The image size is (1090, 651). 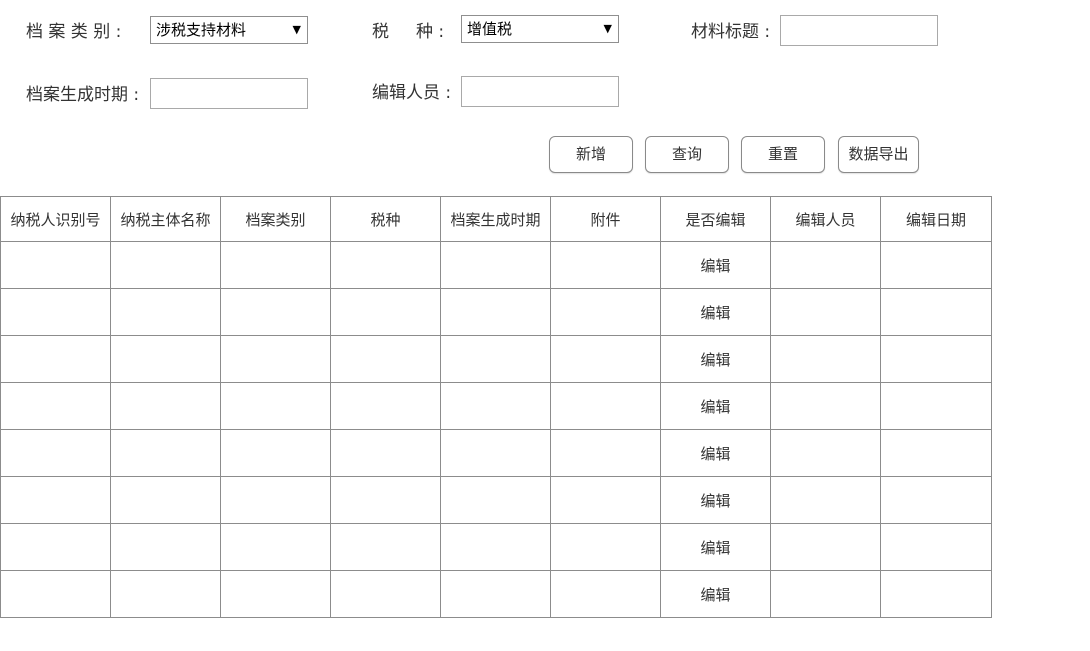 I want to click on column-header-attachment: 附件, so click(x=605, y=219).